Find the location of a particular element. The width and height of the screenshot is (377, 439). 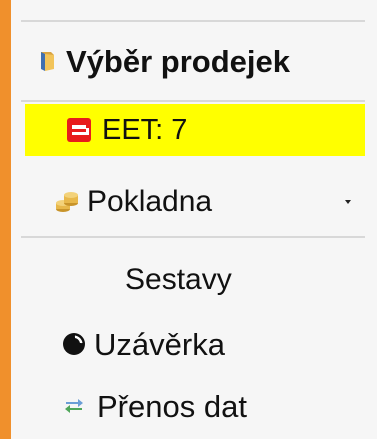

menu-item-eet: EET: 7 is located at coordinates (195, 130).